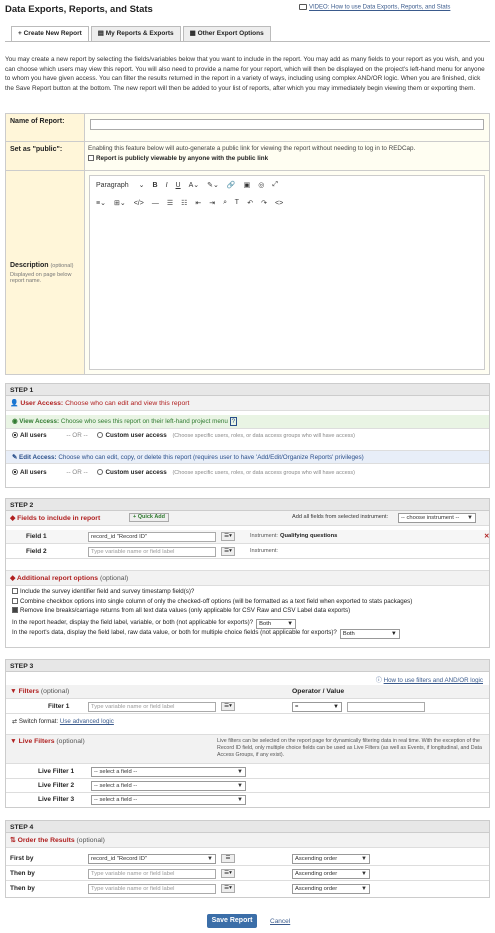  I want to click on description-label: Description, so click(29, 265).